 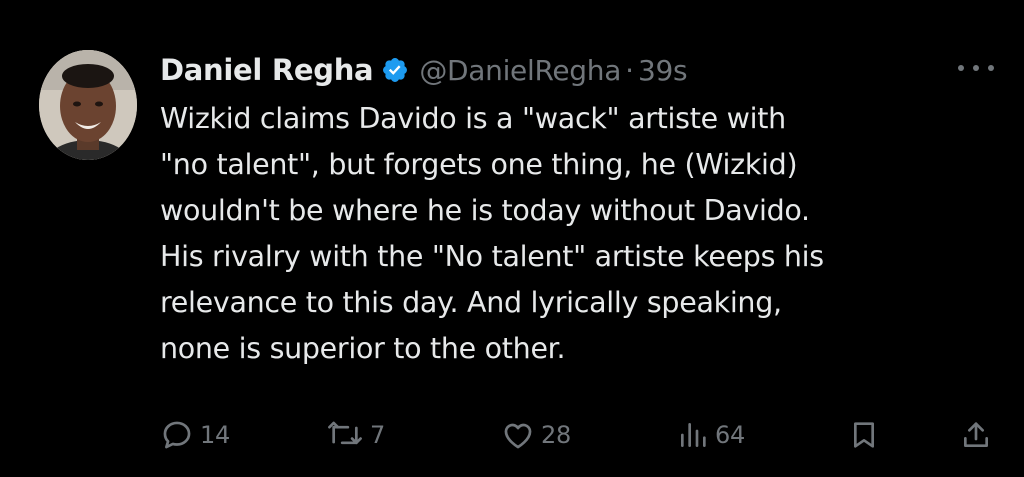 I want to click on bookmark-button, so click(x=864, y=435).